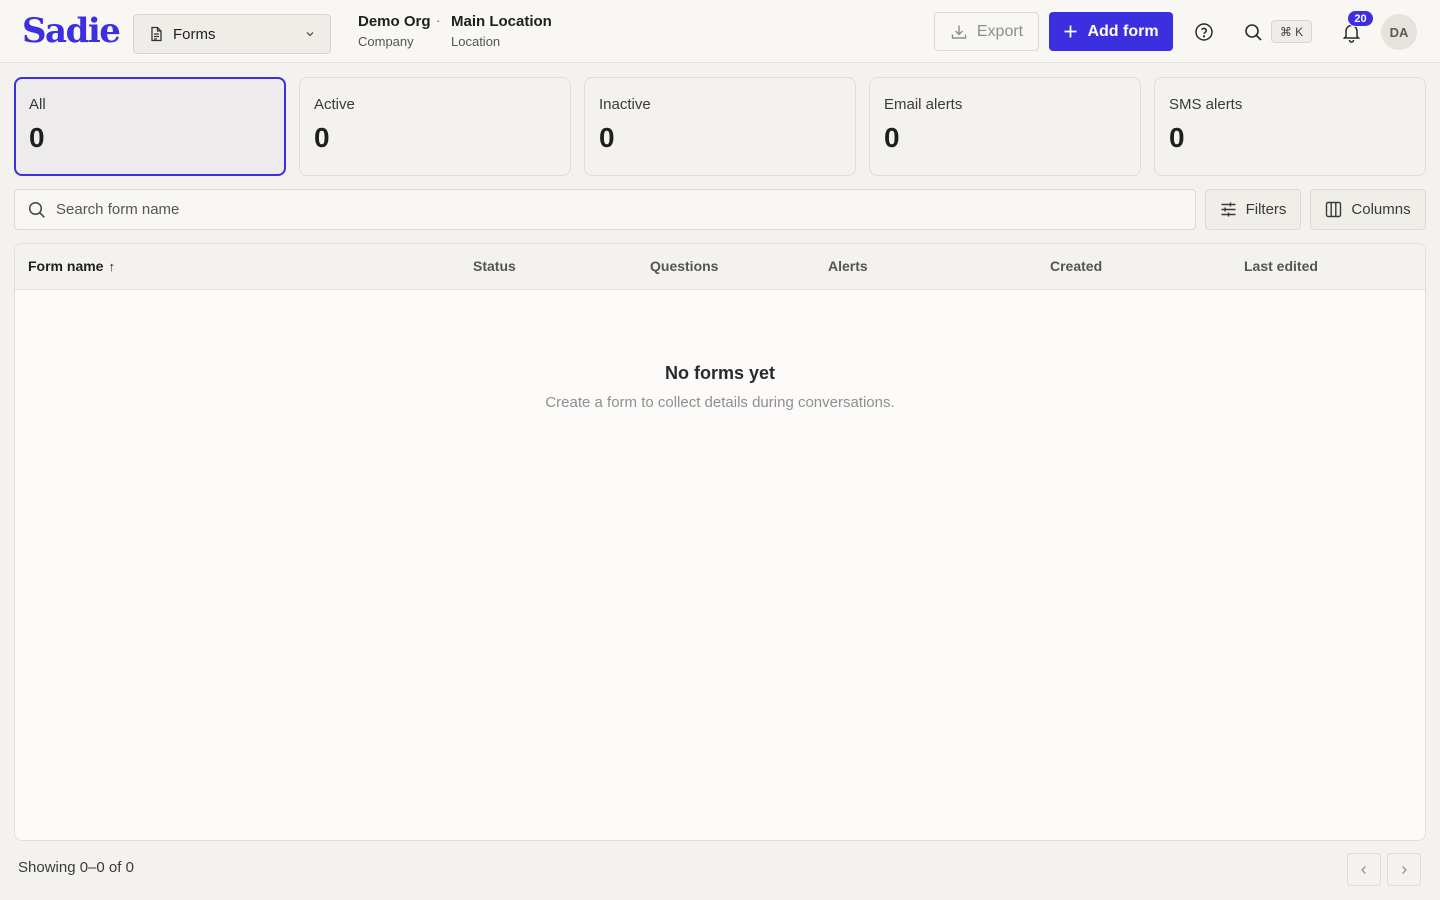  I want to click on export-button: Export, so click(986, 31).